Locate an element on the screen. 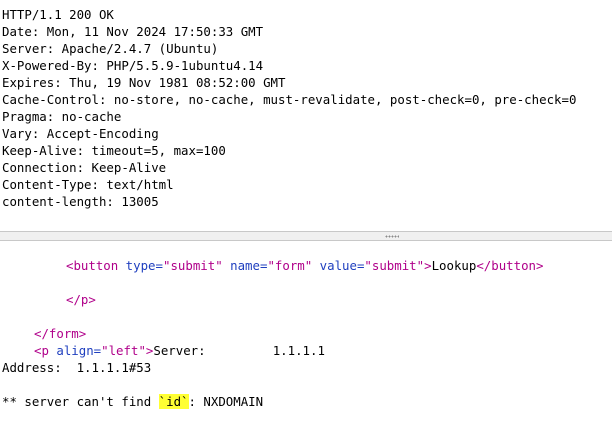 The height and width of the screenshot is (428, 612). form-close-tag: </form> is located at coordinates (60, 333).